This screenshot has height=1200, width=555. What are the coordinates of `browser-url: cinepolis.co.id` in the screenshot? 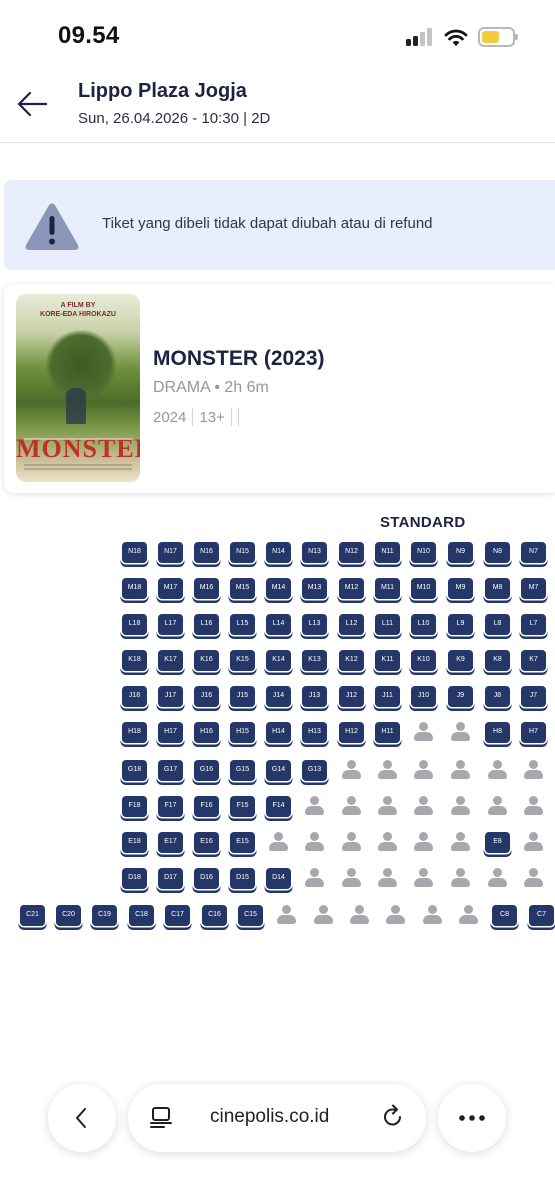 It's located at (269, 1117).